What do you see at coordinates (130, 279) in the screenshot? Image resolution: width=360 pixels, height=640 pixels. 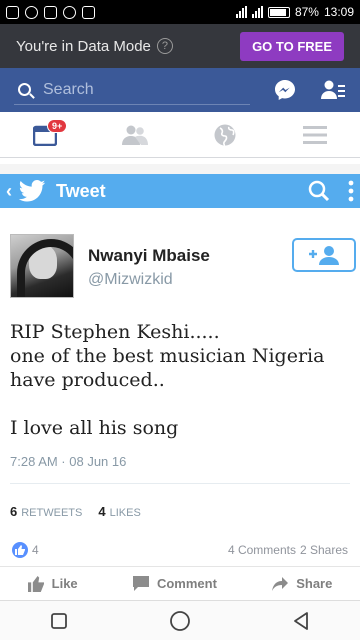 I see `tweet-author-handle: @Mizwizkid` at bounding box center [130, 279].